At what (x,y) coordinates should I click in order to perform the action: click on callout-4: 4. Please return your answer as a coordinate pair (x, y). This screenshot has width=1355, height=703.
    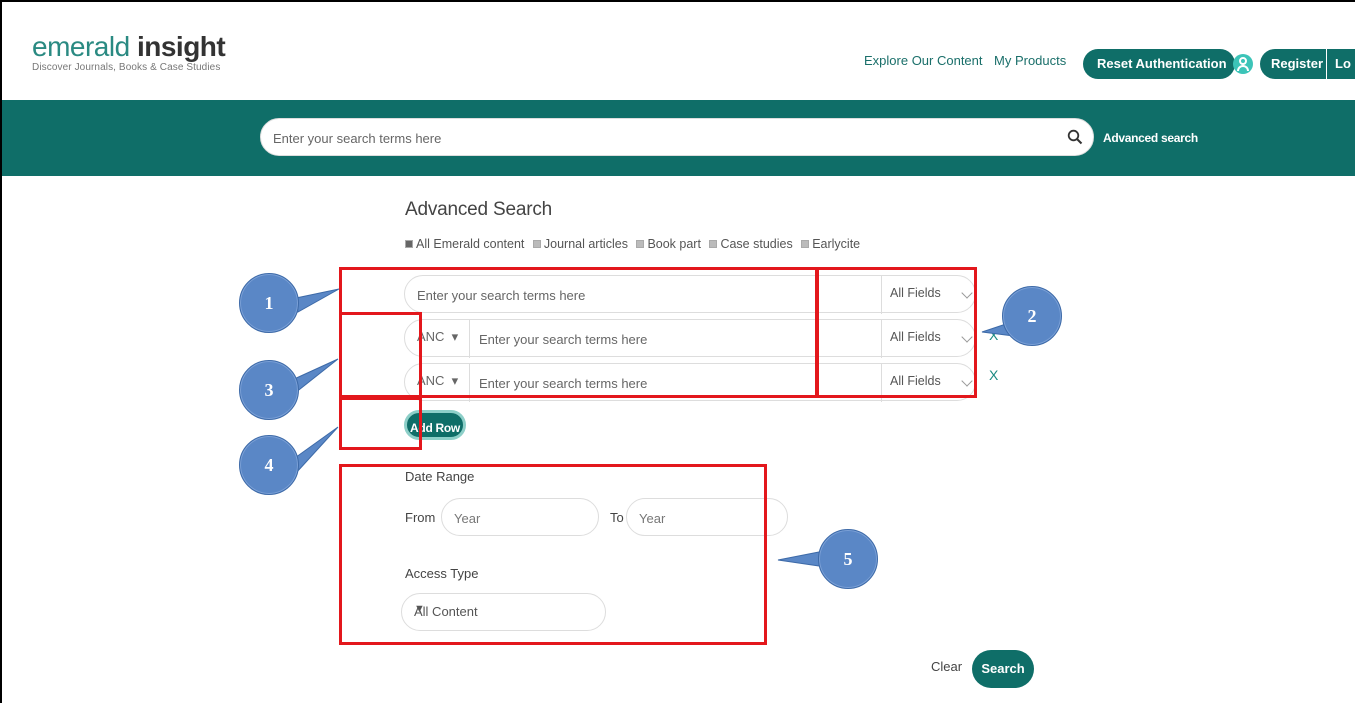
    Looking at the image, I should click on (269, 465).